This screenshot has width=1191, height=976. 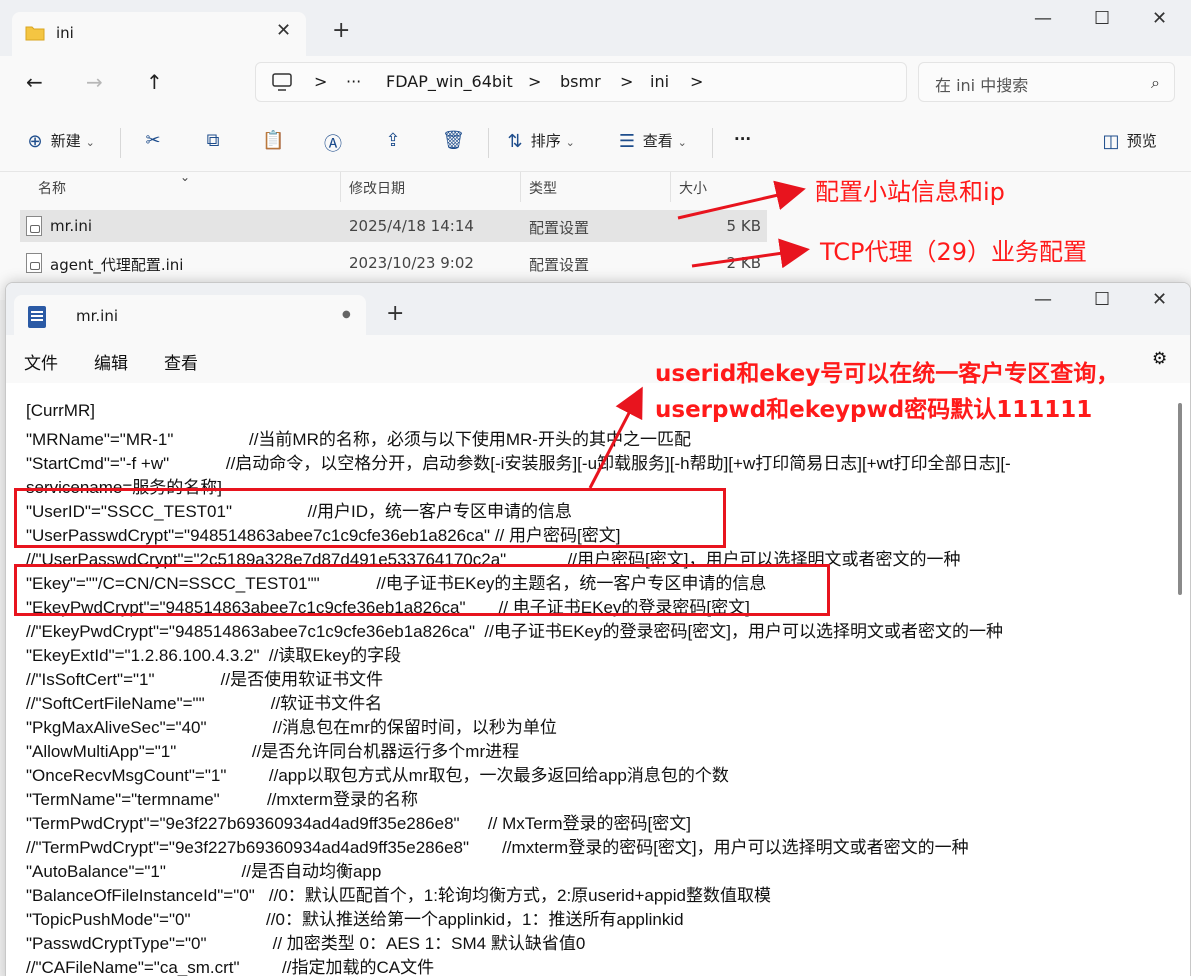 What do you see at coordinates (111, 361) in the screenshot?
I see `menu-edit: 编辑` at bounding box center [111, 361].